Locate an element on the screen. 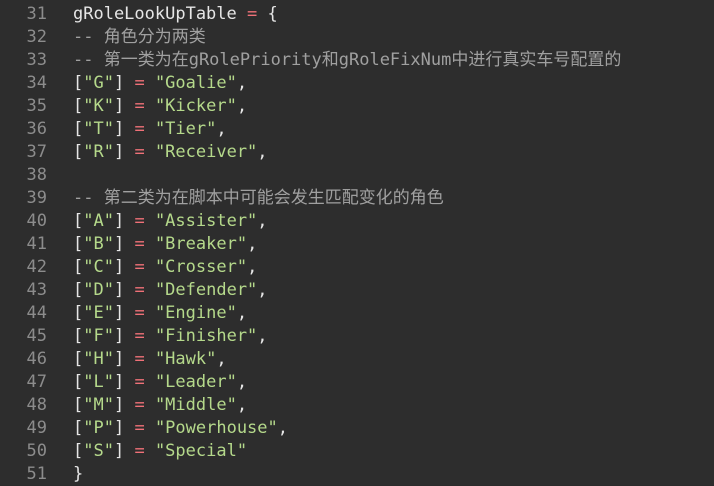  code-line: 50 ["S"] = "Special" is located at coordinates (124, 451).